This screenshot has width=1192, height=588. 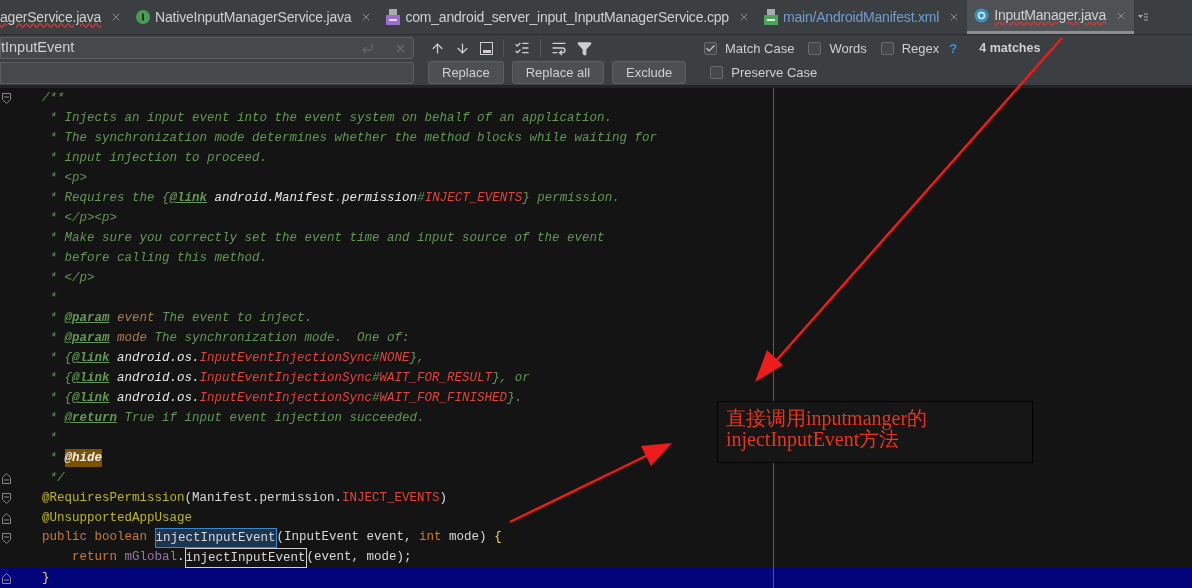 I want to click on comment-text: }., so click(x=515, y=398).